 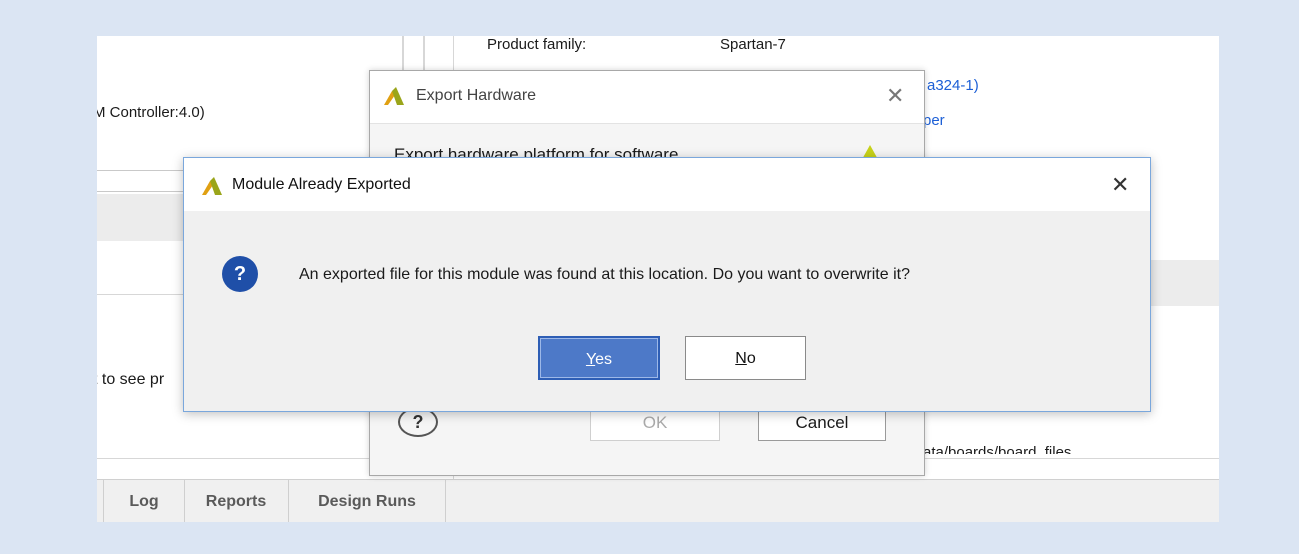 I want to click on module-dialog-title: Module Already Exported, so click(x=321, y=184).